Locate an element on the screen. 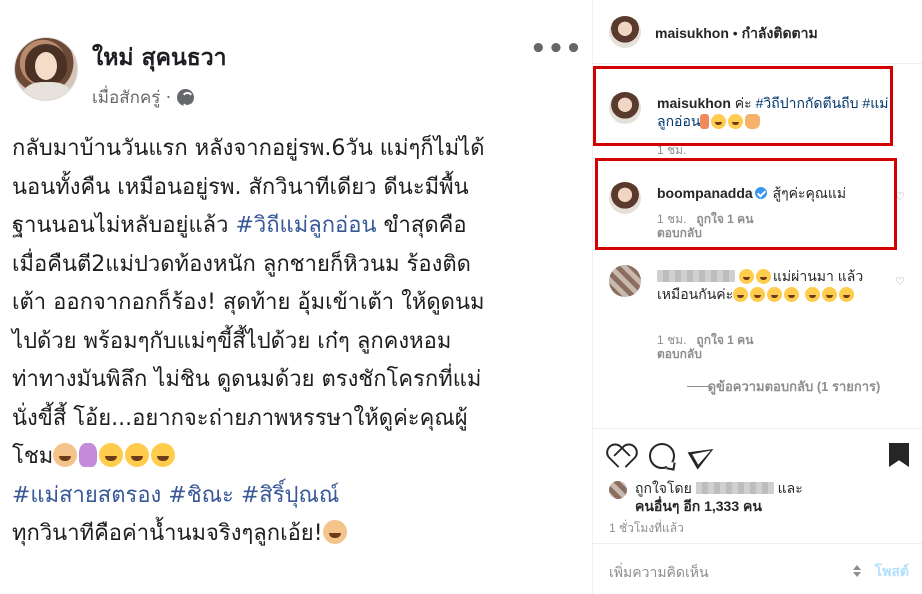 Image resolution: width=922 pixels, height=594 pixels. view-replies-button: ดูข้อความตอบกลับ (1 รายการ) is located at coordinates (793, 387).